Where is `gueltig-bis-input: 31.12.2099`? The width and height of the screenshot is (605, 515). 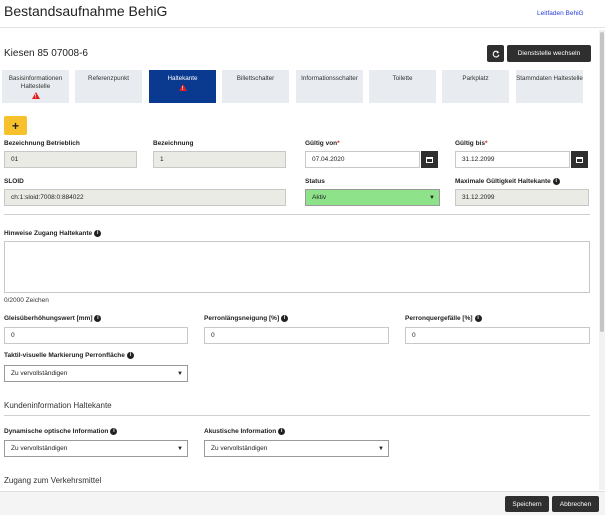 gueltig-bis-input: 31.12.2099 is located at coordinates (512, 159).